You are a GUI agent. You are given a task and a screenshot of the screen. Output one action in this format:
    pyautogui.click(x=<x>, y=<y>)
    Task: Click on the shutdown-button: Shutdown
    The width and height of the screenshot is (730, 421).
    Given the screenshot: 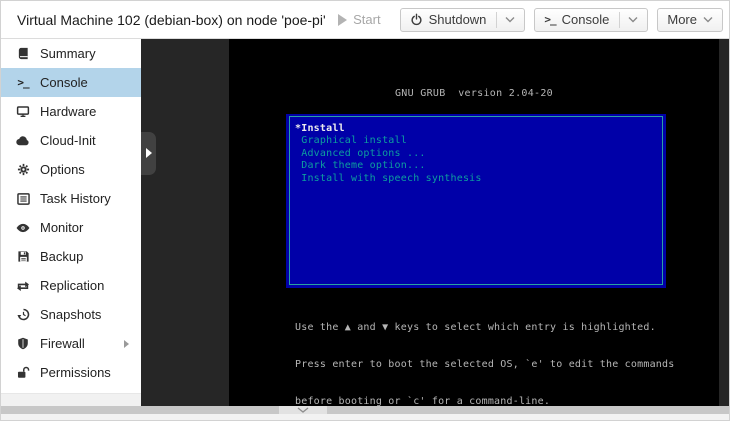 What is the action you would take?
    pyautogui.click(x=462, y=19)
    